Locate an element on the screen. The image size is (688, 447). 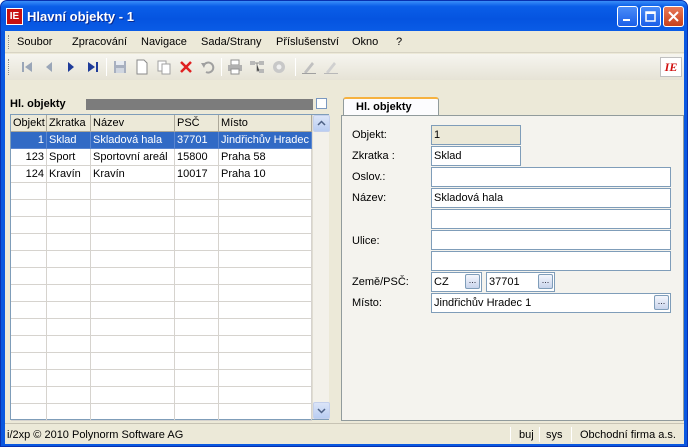
table-header: Objekt Zkratka Název PSČ Místo is located at coordinates (161, 123).